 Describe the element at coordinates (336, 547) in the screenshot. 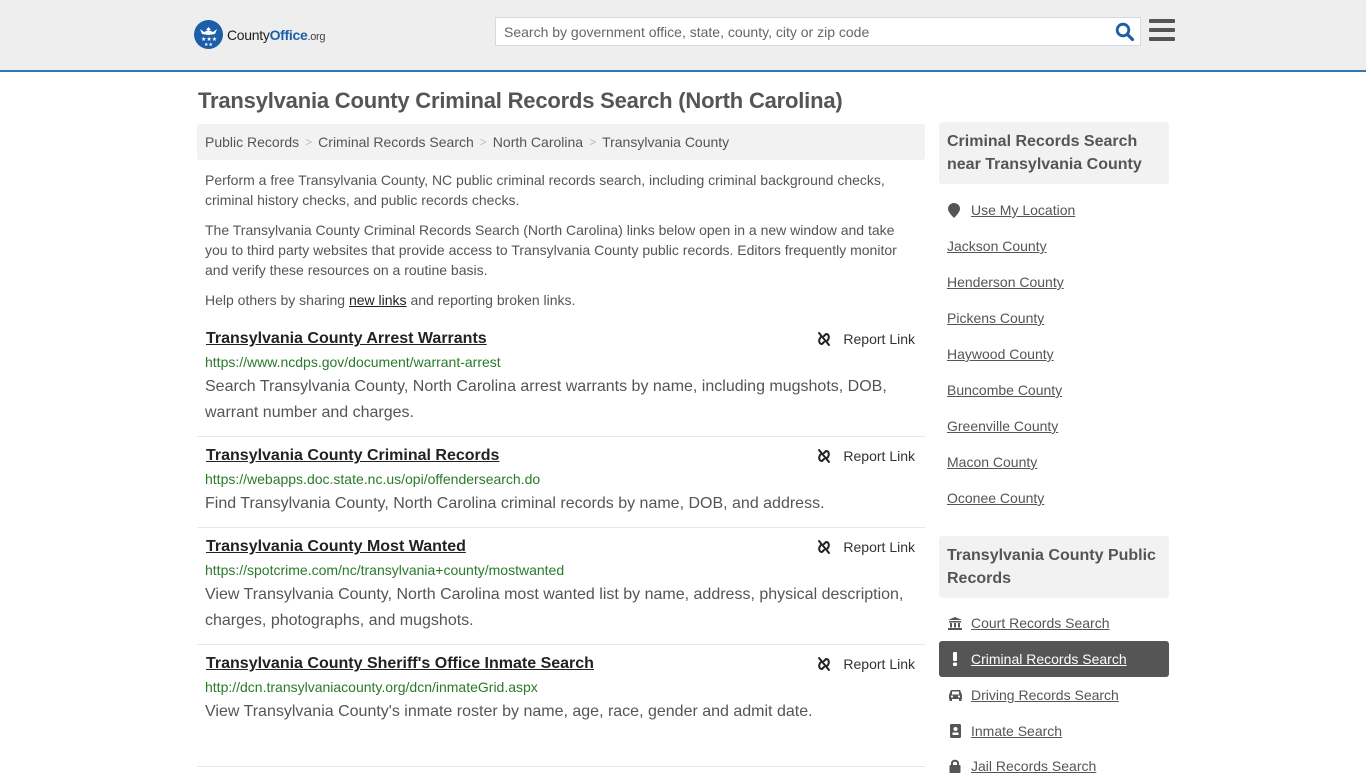

I see `result-title-link: Transylvania County Most Wanted` at that location.